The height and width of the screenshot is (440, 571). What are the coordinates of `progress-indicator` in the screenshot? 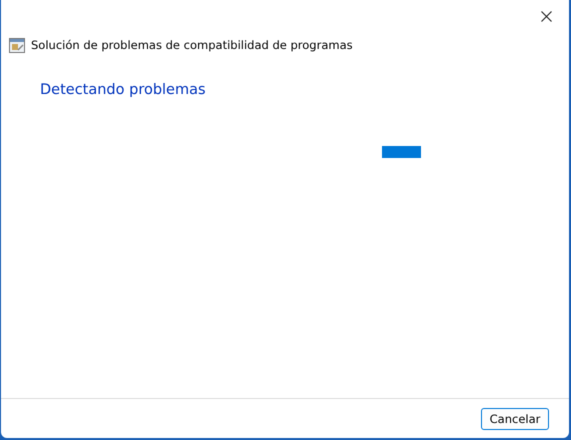 It's located at (401, 152).